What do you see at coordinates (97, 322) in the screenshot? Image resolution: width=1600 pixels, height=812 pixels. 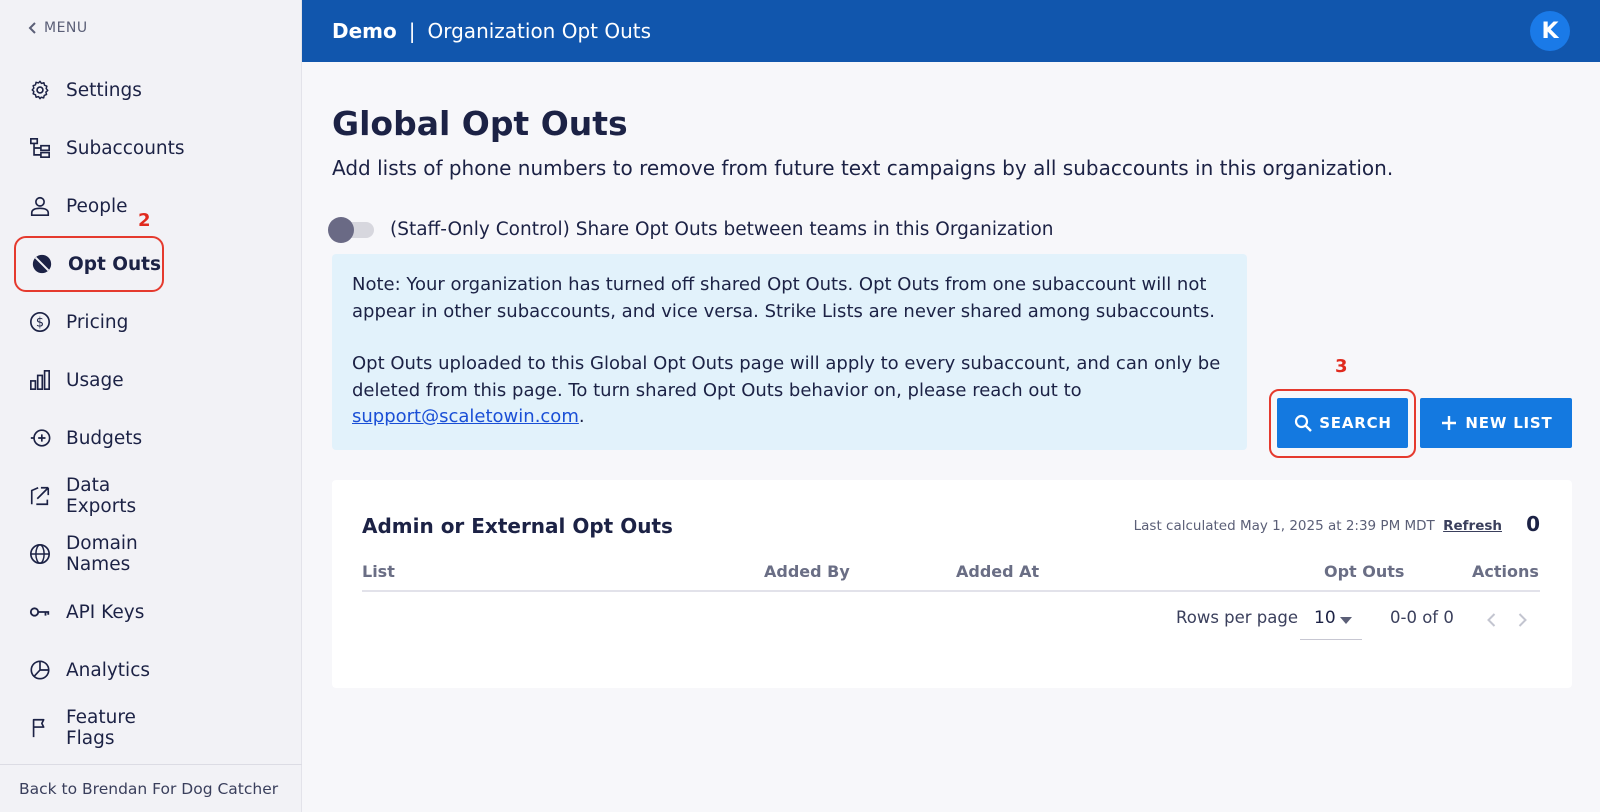 I see `sidebar-item-label: Pricing` at bounding box center [97, 322].